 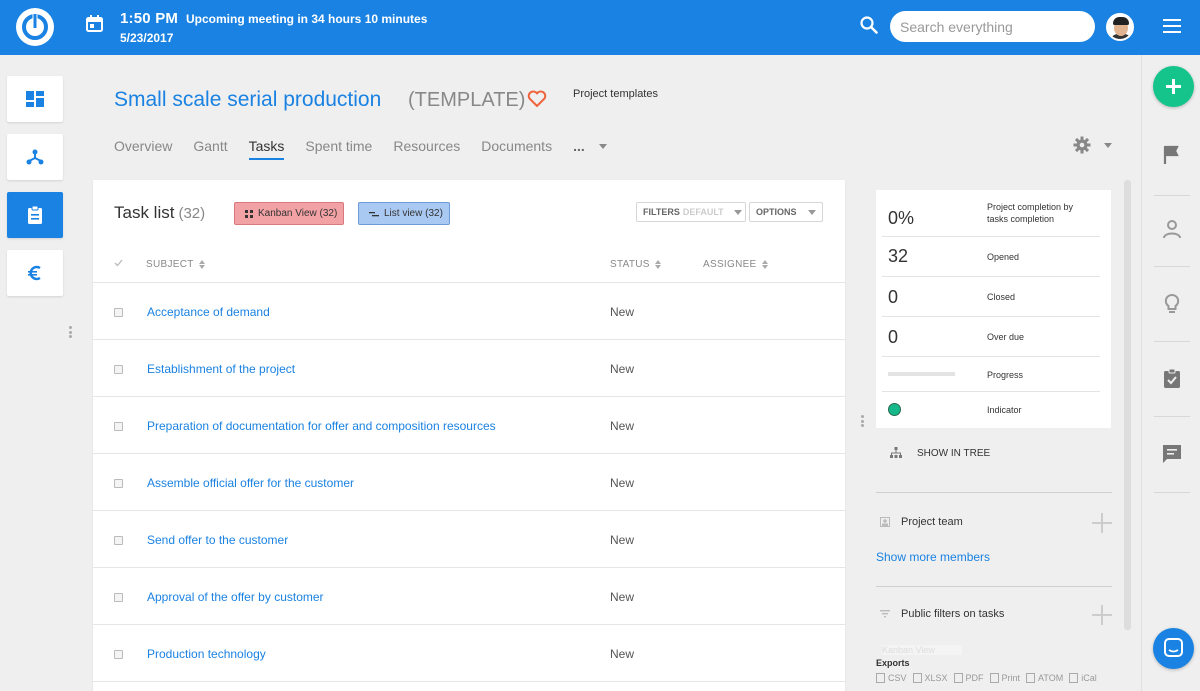 I want to click on euro-icon, so click(x=34, y=273).